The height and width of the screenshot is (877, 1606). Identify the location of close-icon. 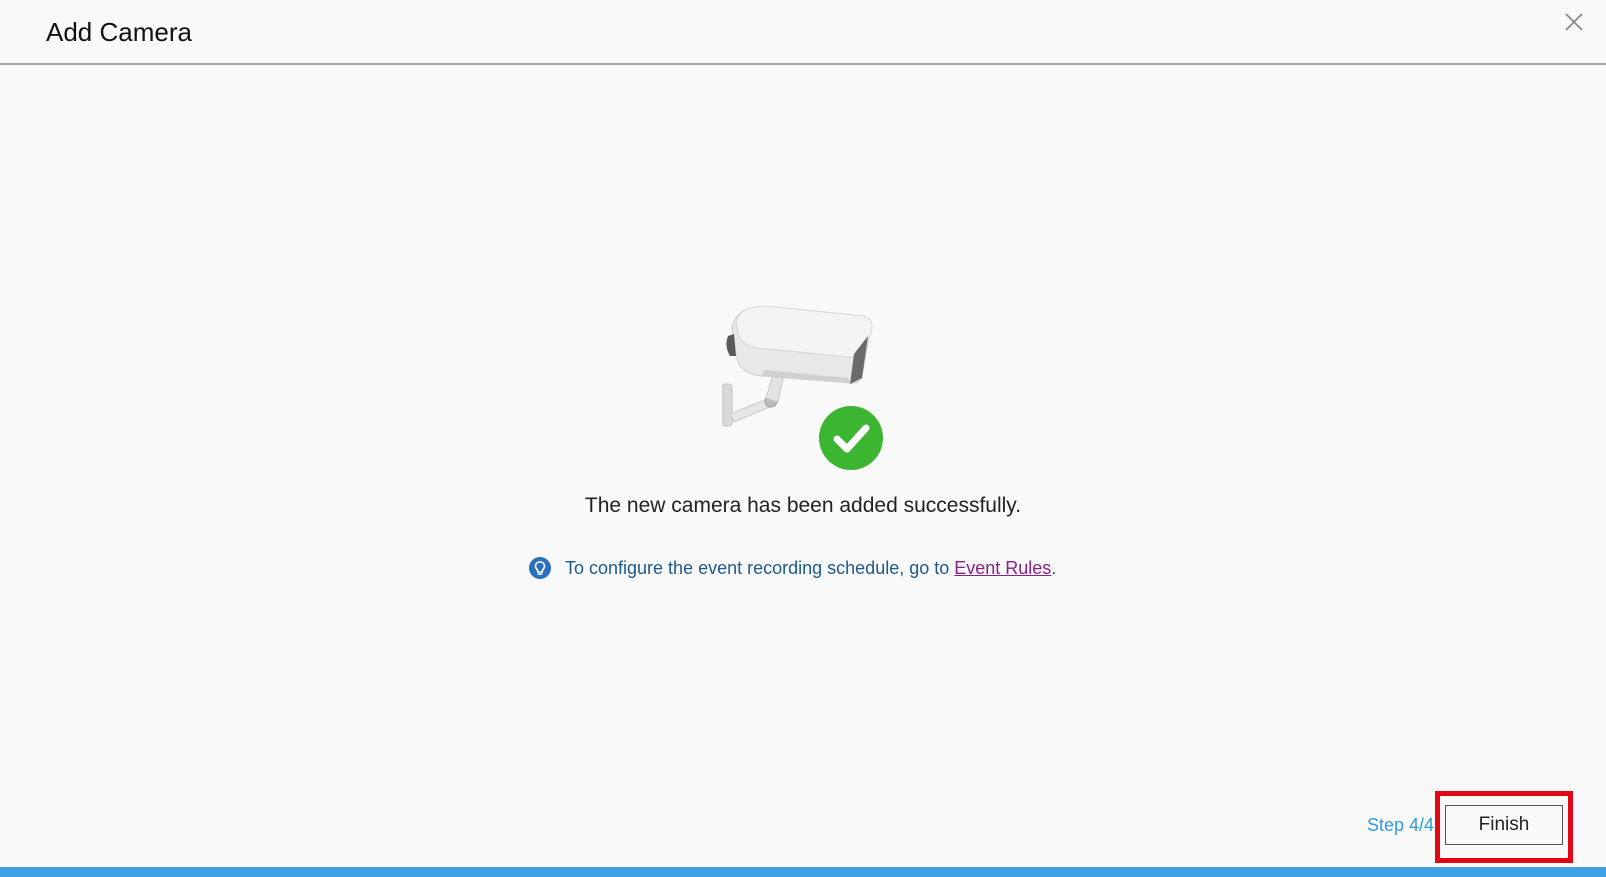
(1574, 22).